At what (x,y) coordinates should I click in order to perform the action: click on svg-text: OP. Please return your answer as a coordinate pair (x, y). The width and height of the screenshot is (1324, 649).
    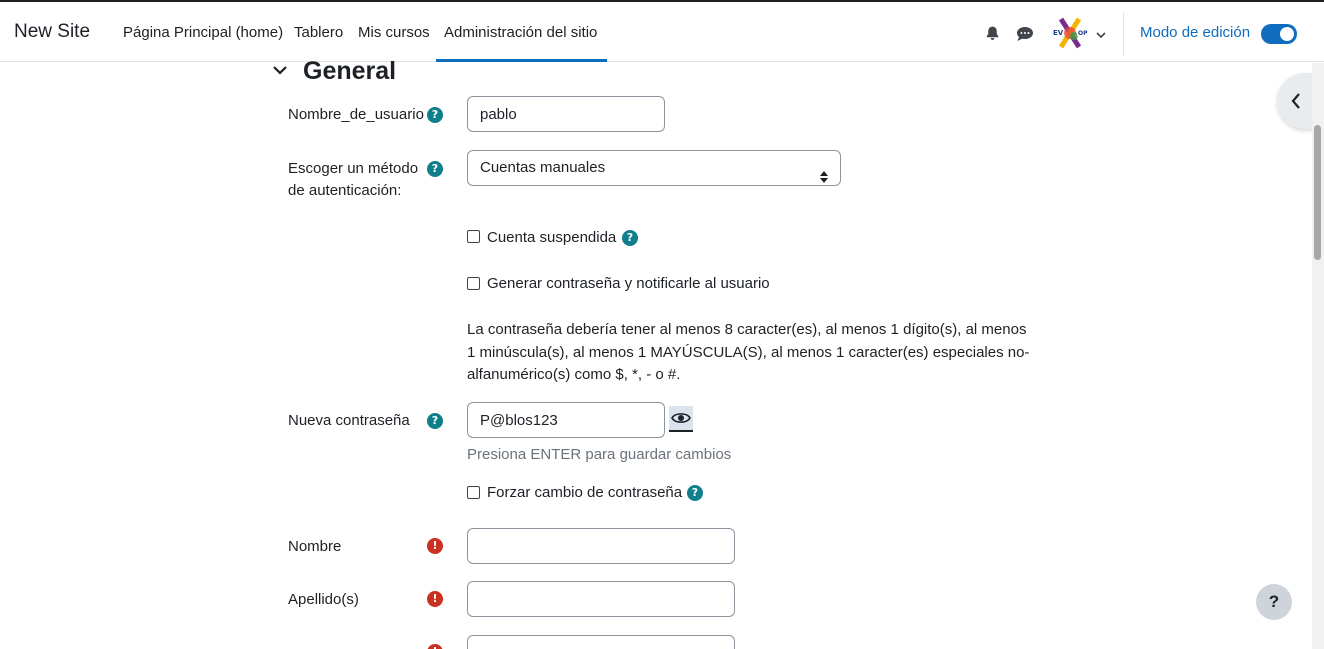
    Looking at the image, I should click on (1083, 33).